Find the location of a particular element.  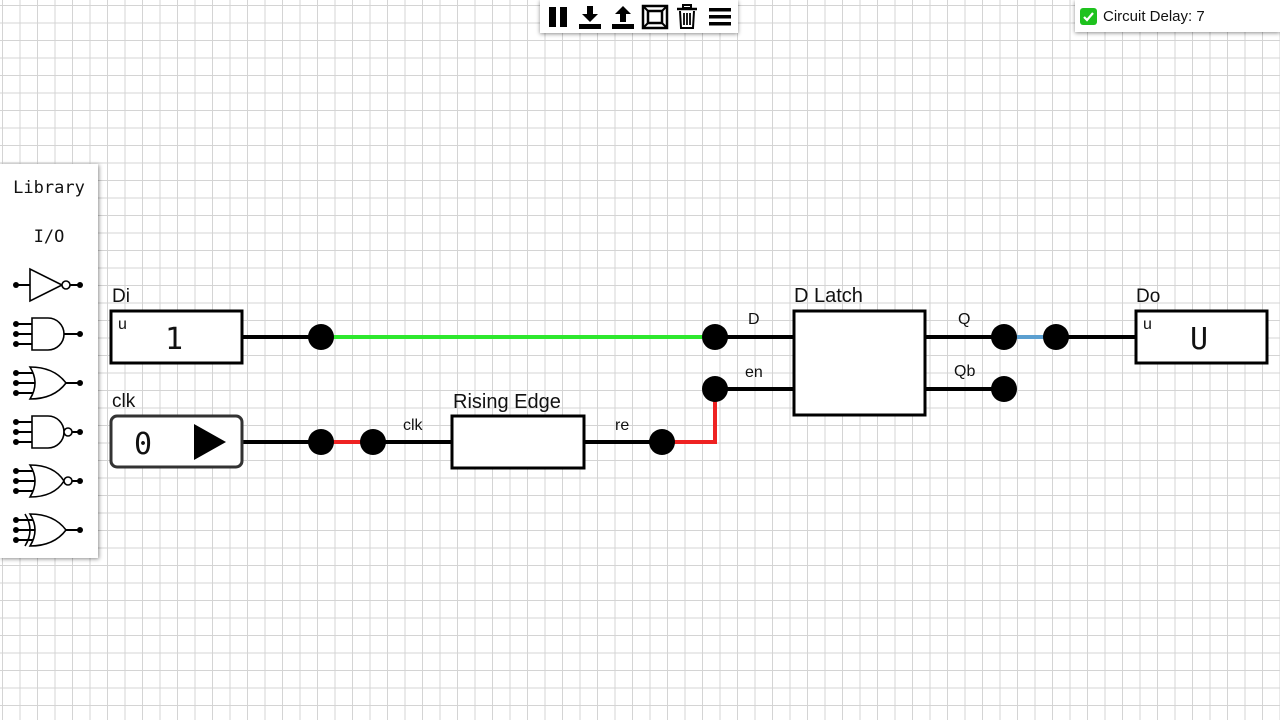

latch-qb-pin is located at coordinates (1004, 389).